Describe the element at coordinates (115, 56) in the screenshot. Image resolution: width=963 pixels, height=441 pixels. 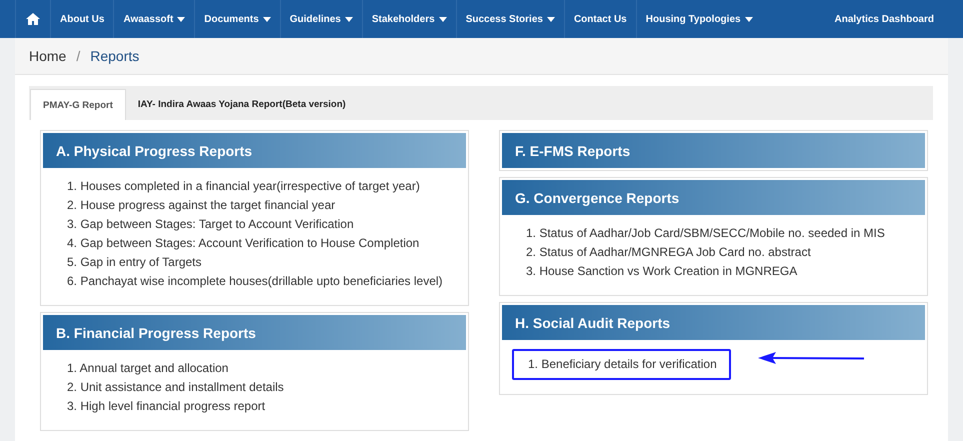
I see `breadcrumb-link: Reports` at that location.